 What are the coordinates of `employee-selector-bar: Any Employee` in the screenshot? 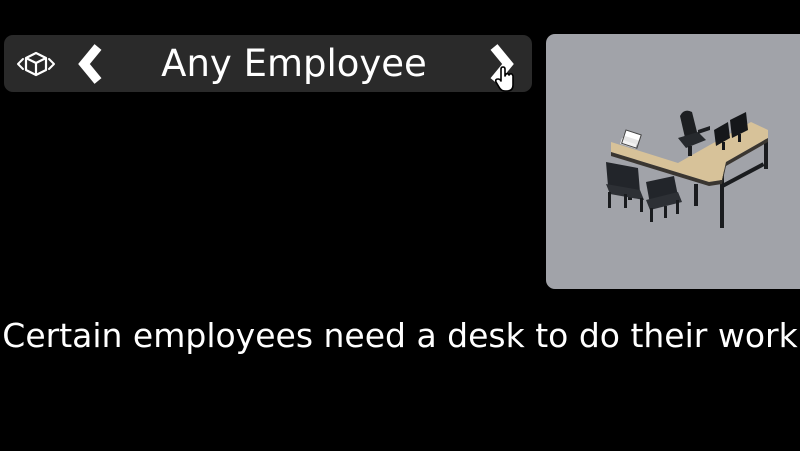 It's located at (268, 63).